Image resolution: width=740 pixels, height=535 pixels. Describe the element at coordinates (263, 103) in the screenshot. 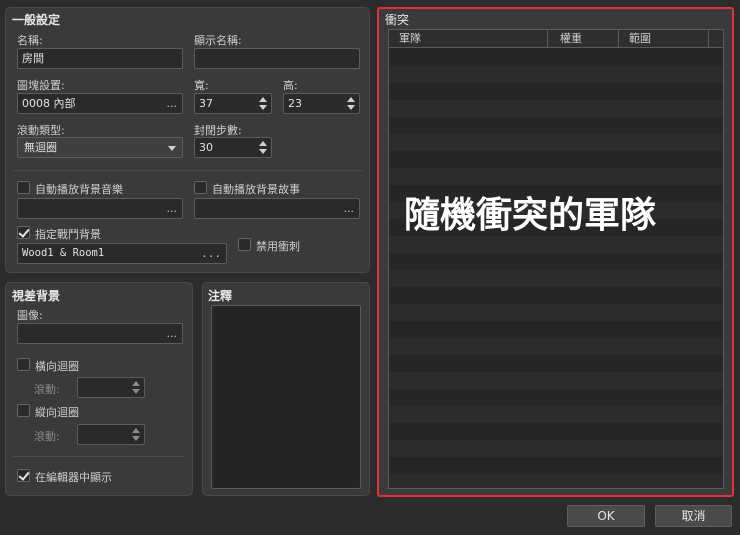

I see `width-spin-buttons` at that location.